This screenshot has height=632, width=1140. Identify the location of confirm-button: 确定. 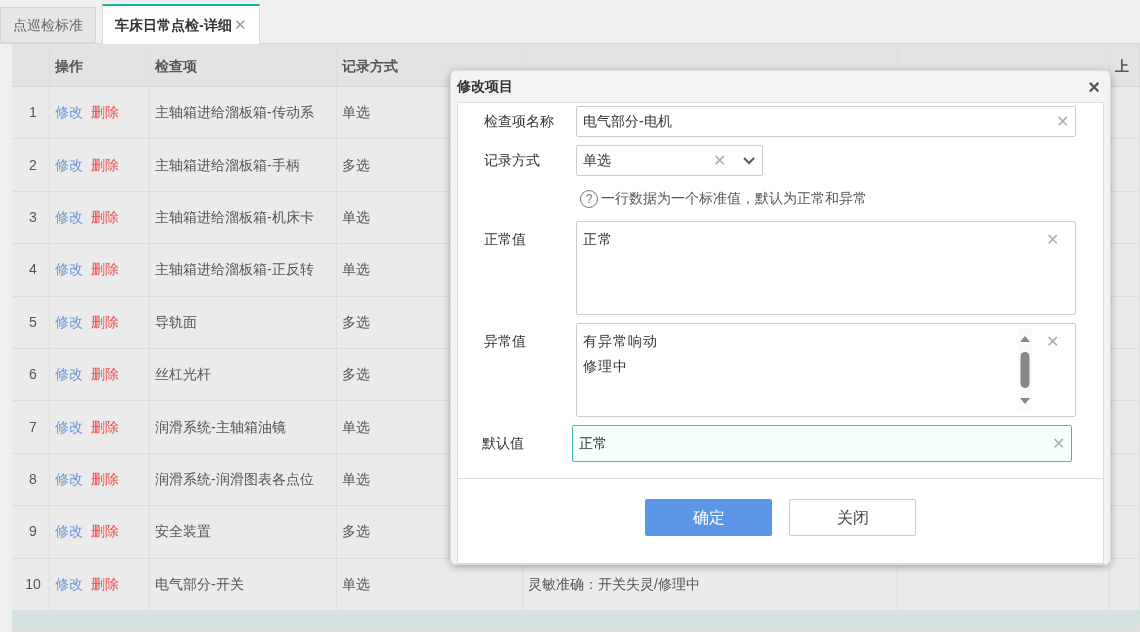
(708, 517).